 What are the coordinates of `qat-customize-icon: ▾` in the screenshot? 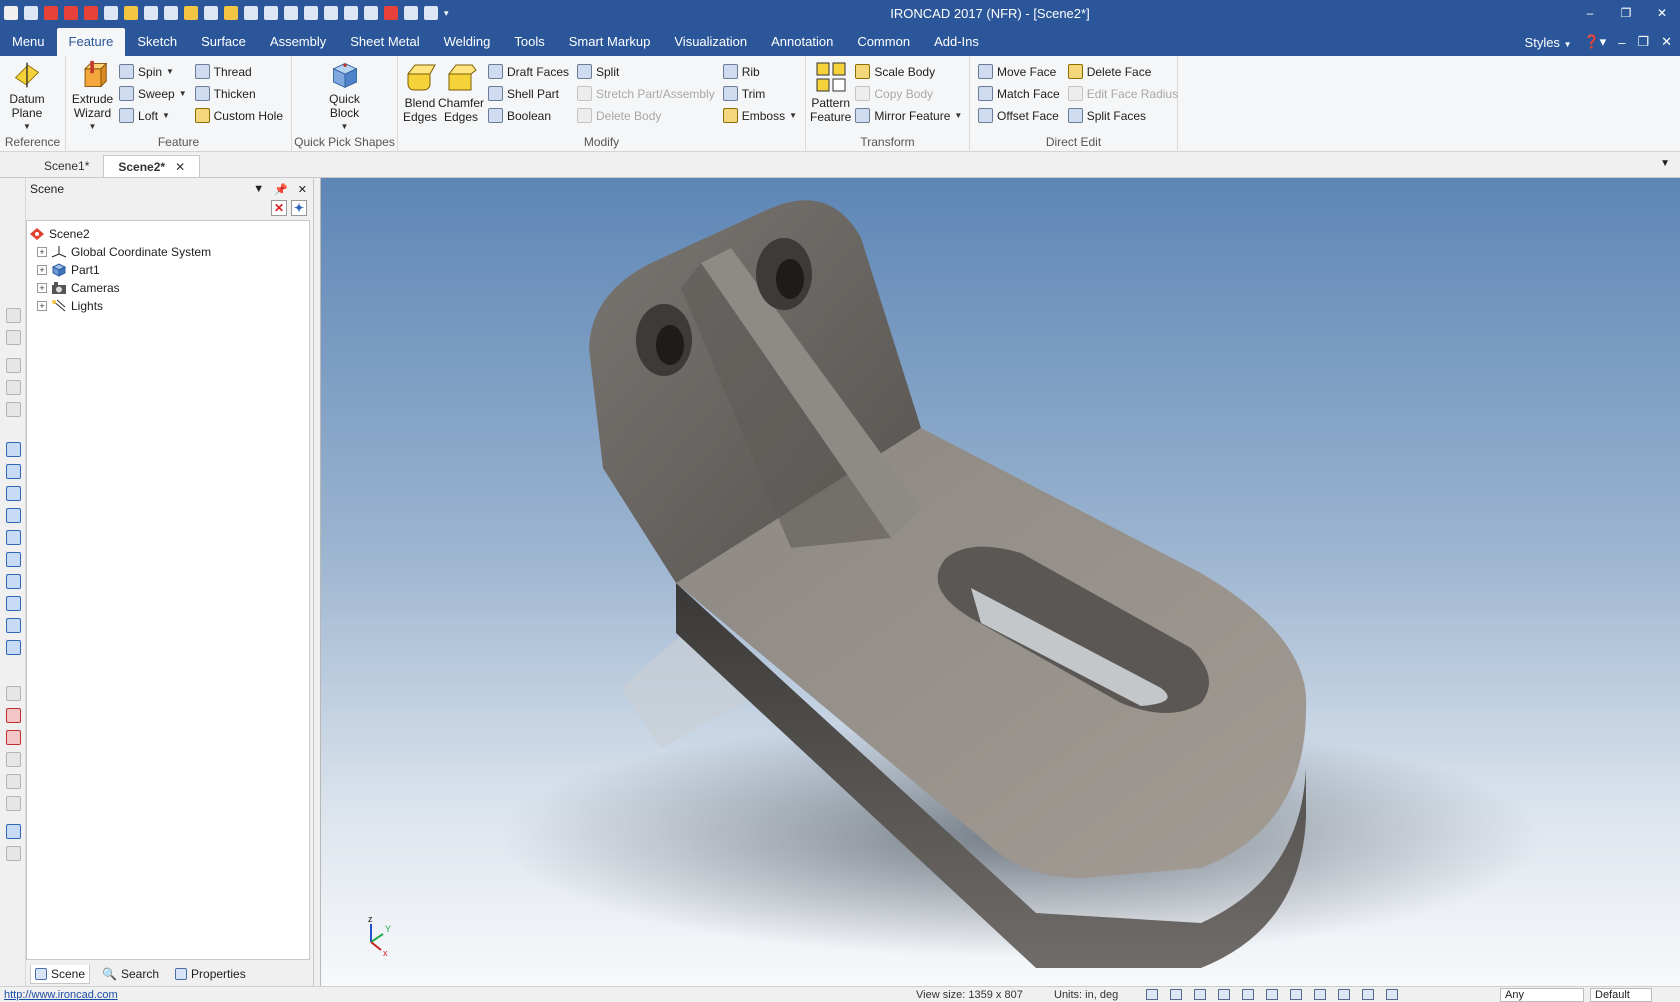 It's located at (446, 13).